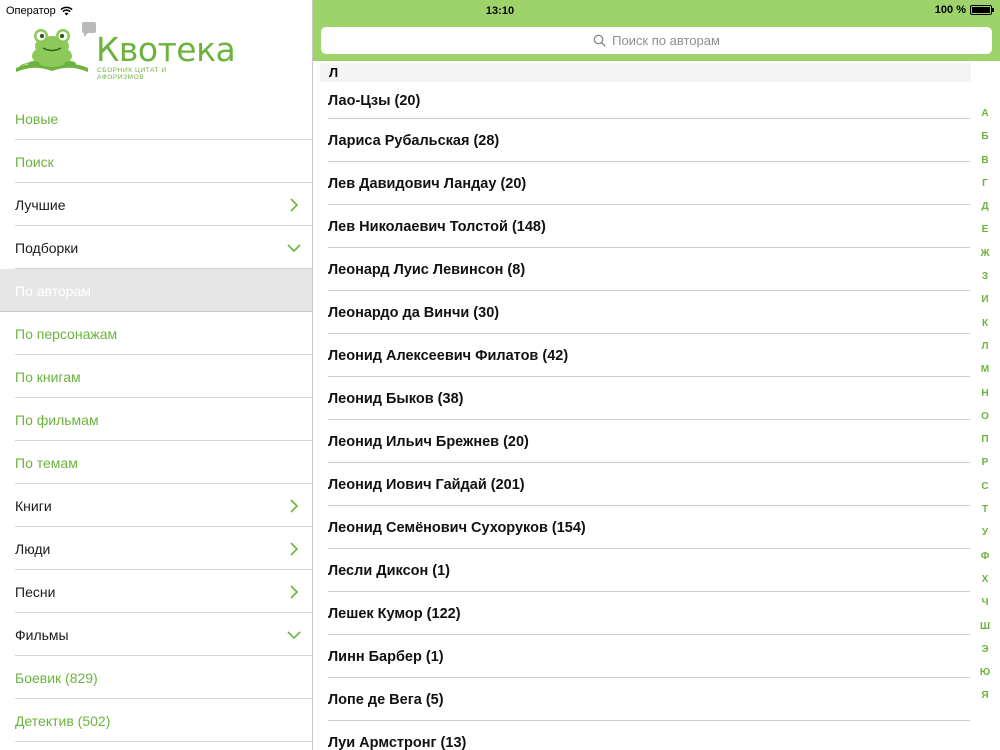  What do you see at coordinates (984, 140) in the screenshot?
I see `index-letter: Б` at bounding box center [984, 140].